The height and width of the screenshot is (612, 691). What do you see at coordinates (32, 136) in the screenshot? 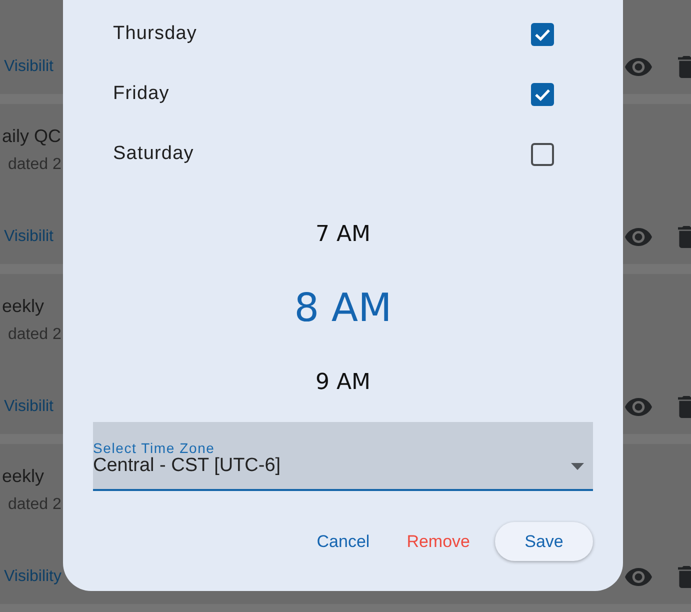
I see `card-title: aily QC` at bounding box center [32, 136].